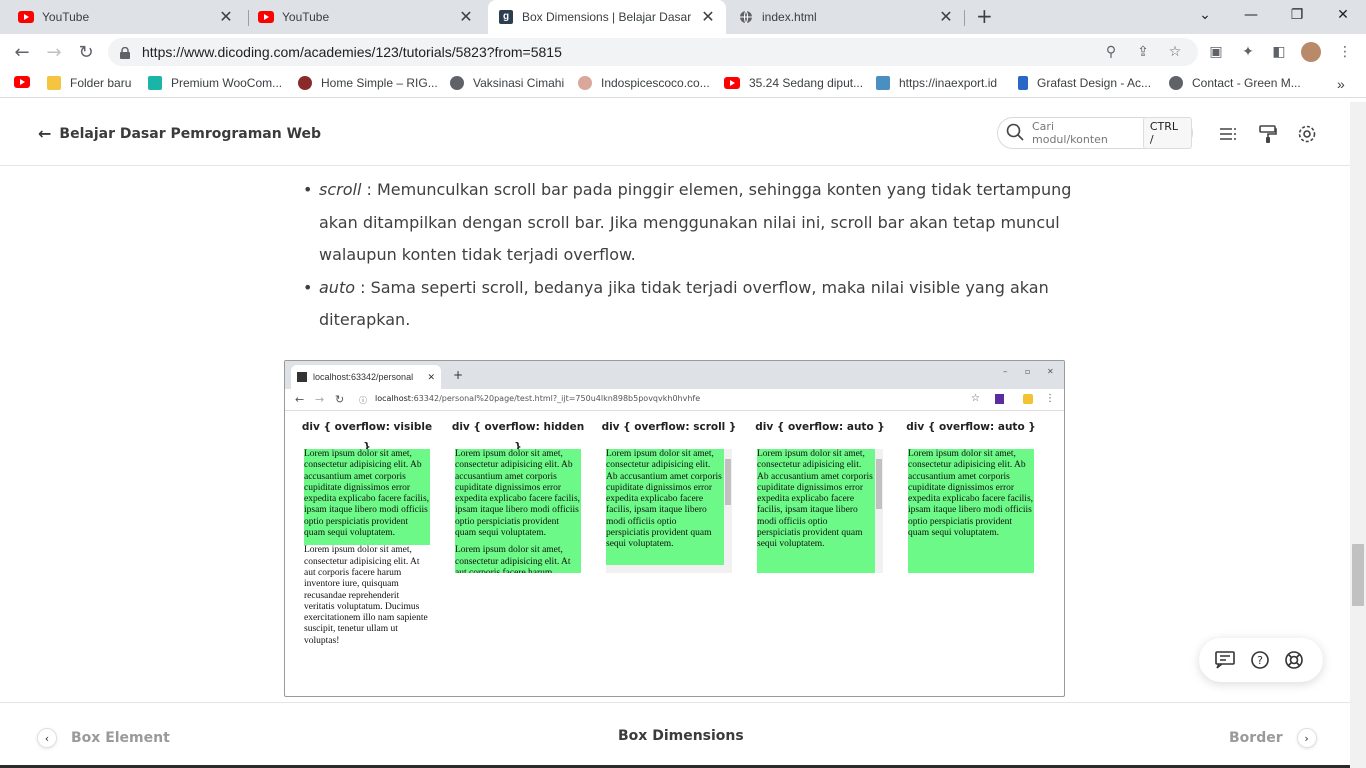 The height and width of the screenshot is (768, 1366). I want to click on next-module-link: Border ›, so click(1273, 738).